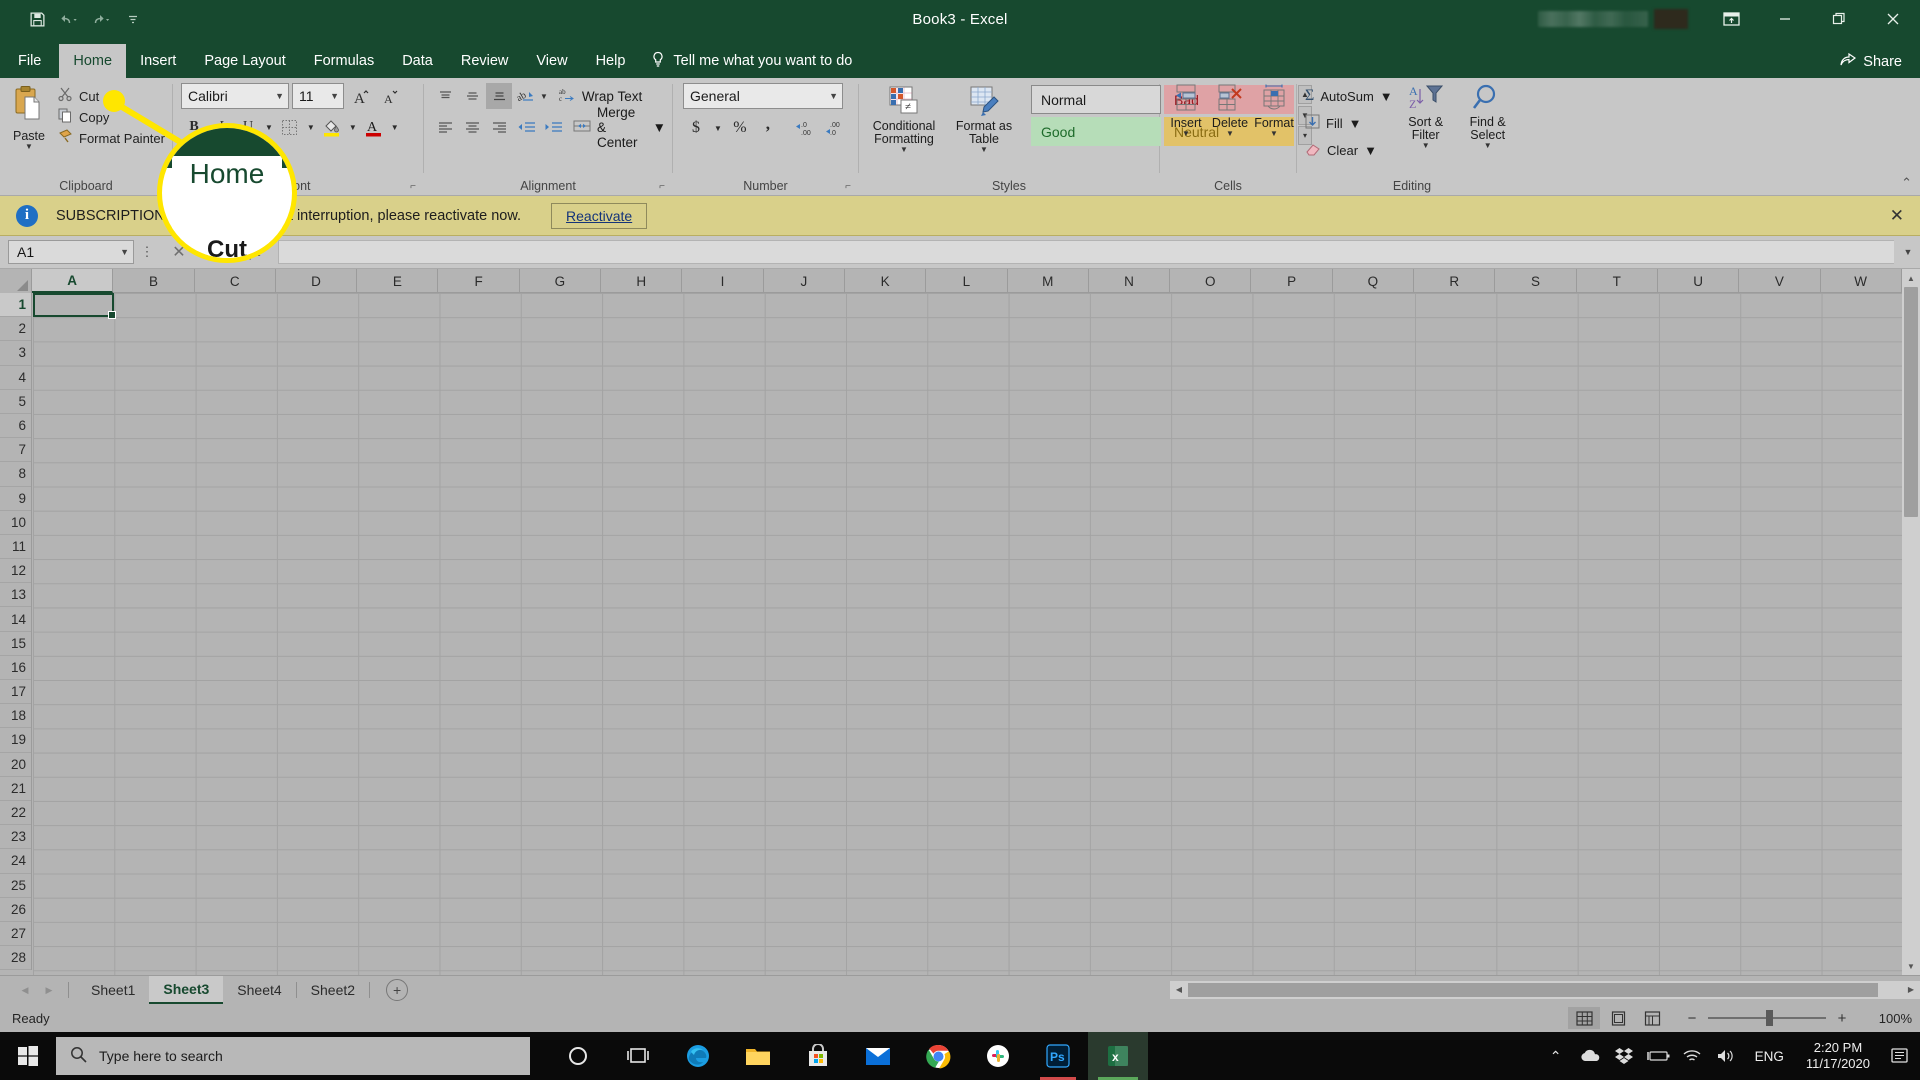  I want to click on tab-formulas: Formulas, so click(344, 61).